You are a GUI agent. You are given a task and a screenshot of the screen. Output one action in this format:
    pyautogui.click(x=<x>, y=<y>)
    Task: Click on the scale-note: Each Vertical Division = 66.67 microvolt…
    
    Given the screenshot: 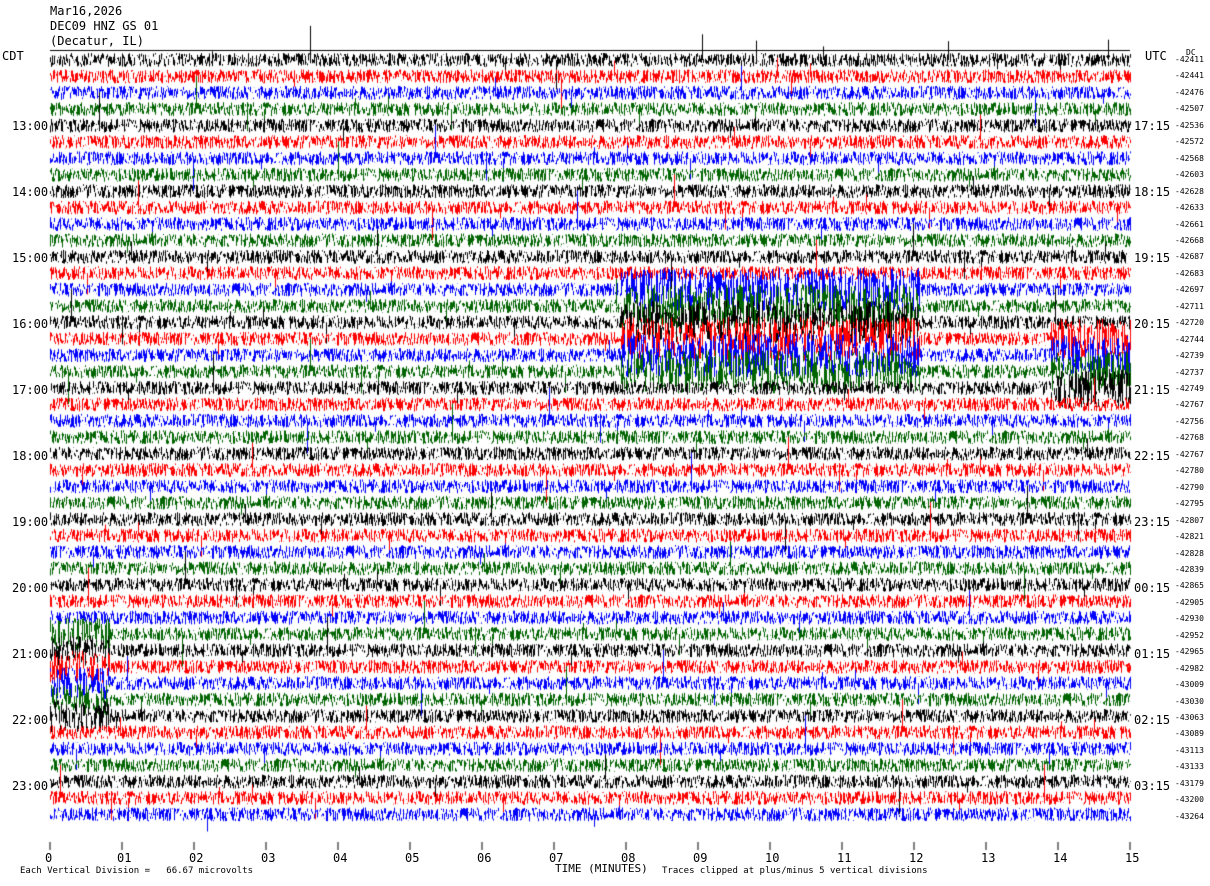 What is the action you would take?
    pyautogui.click(x=136, y=871)
    